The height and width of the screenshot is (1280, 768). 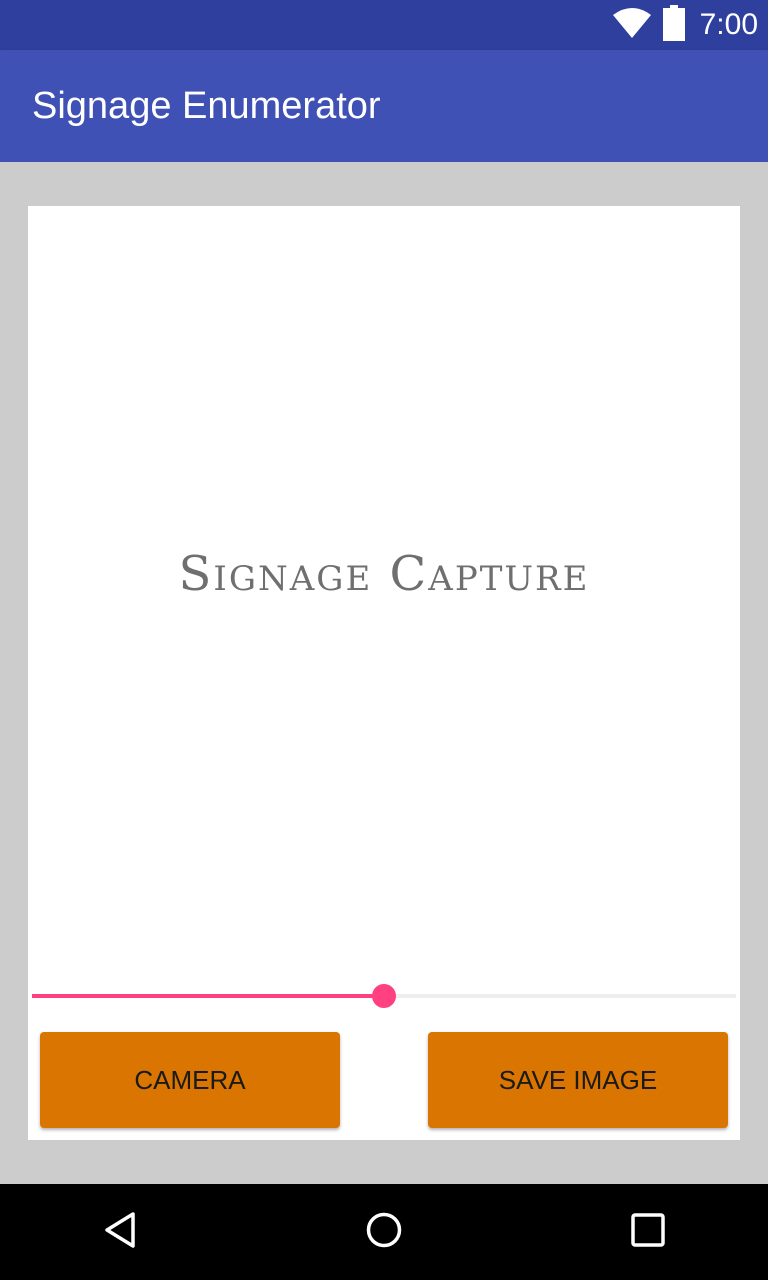 I want to click on home-icon, so click(x=384, y=1232).